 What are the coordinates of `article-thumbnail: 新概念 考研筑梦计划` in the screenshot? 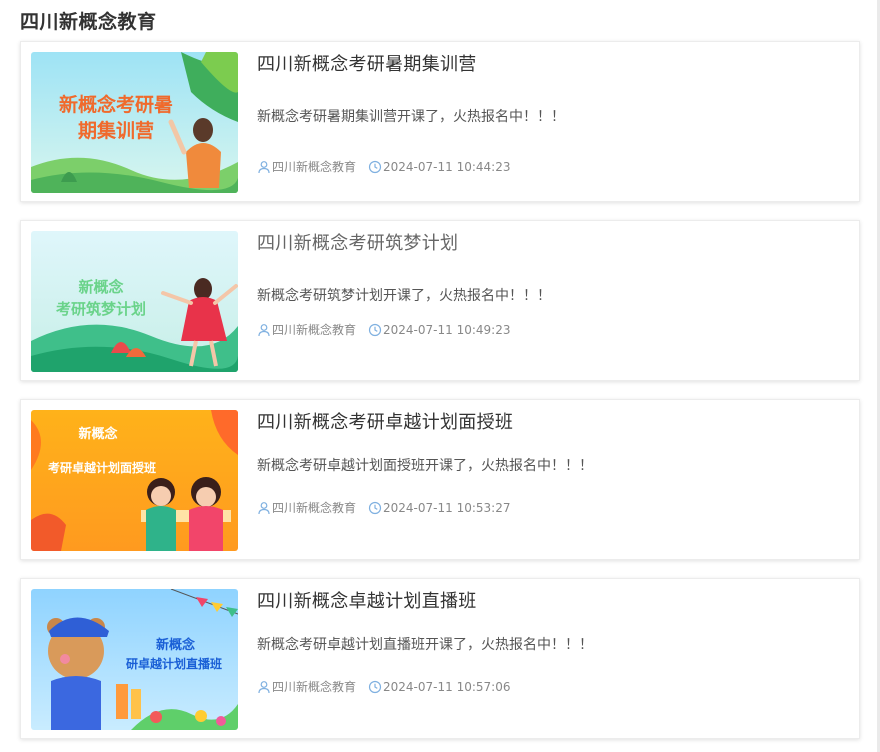 It's located at (134, 301).